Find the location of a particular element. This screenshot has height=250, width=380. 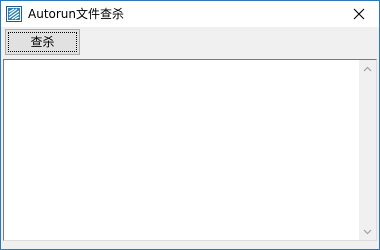

scroll-down-button is located at coordinates (367, 231).